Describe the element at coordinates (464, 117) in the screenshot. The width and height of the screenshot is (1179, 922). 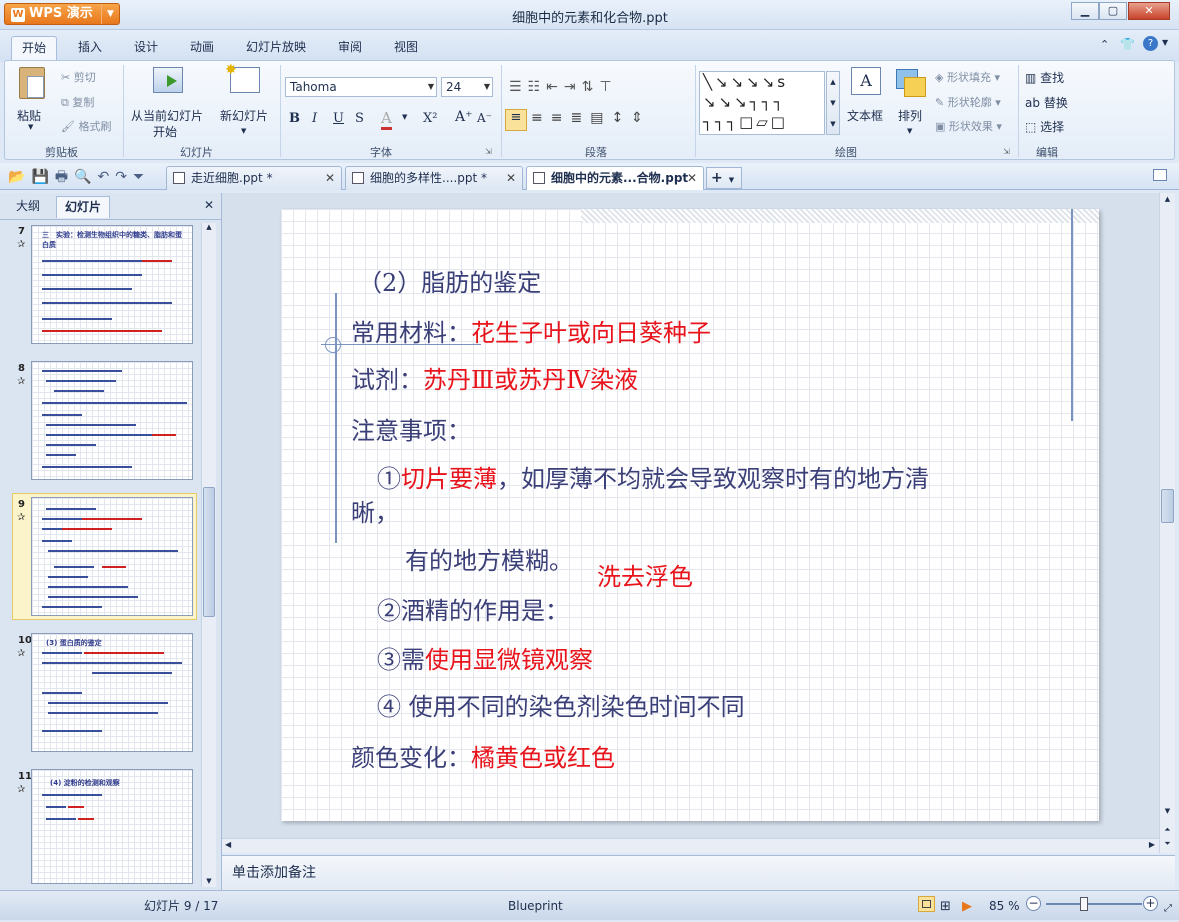
I see `grow-font-button: A⁺` at that location.